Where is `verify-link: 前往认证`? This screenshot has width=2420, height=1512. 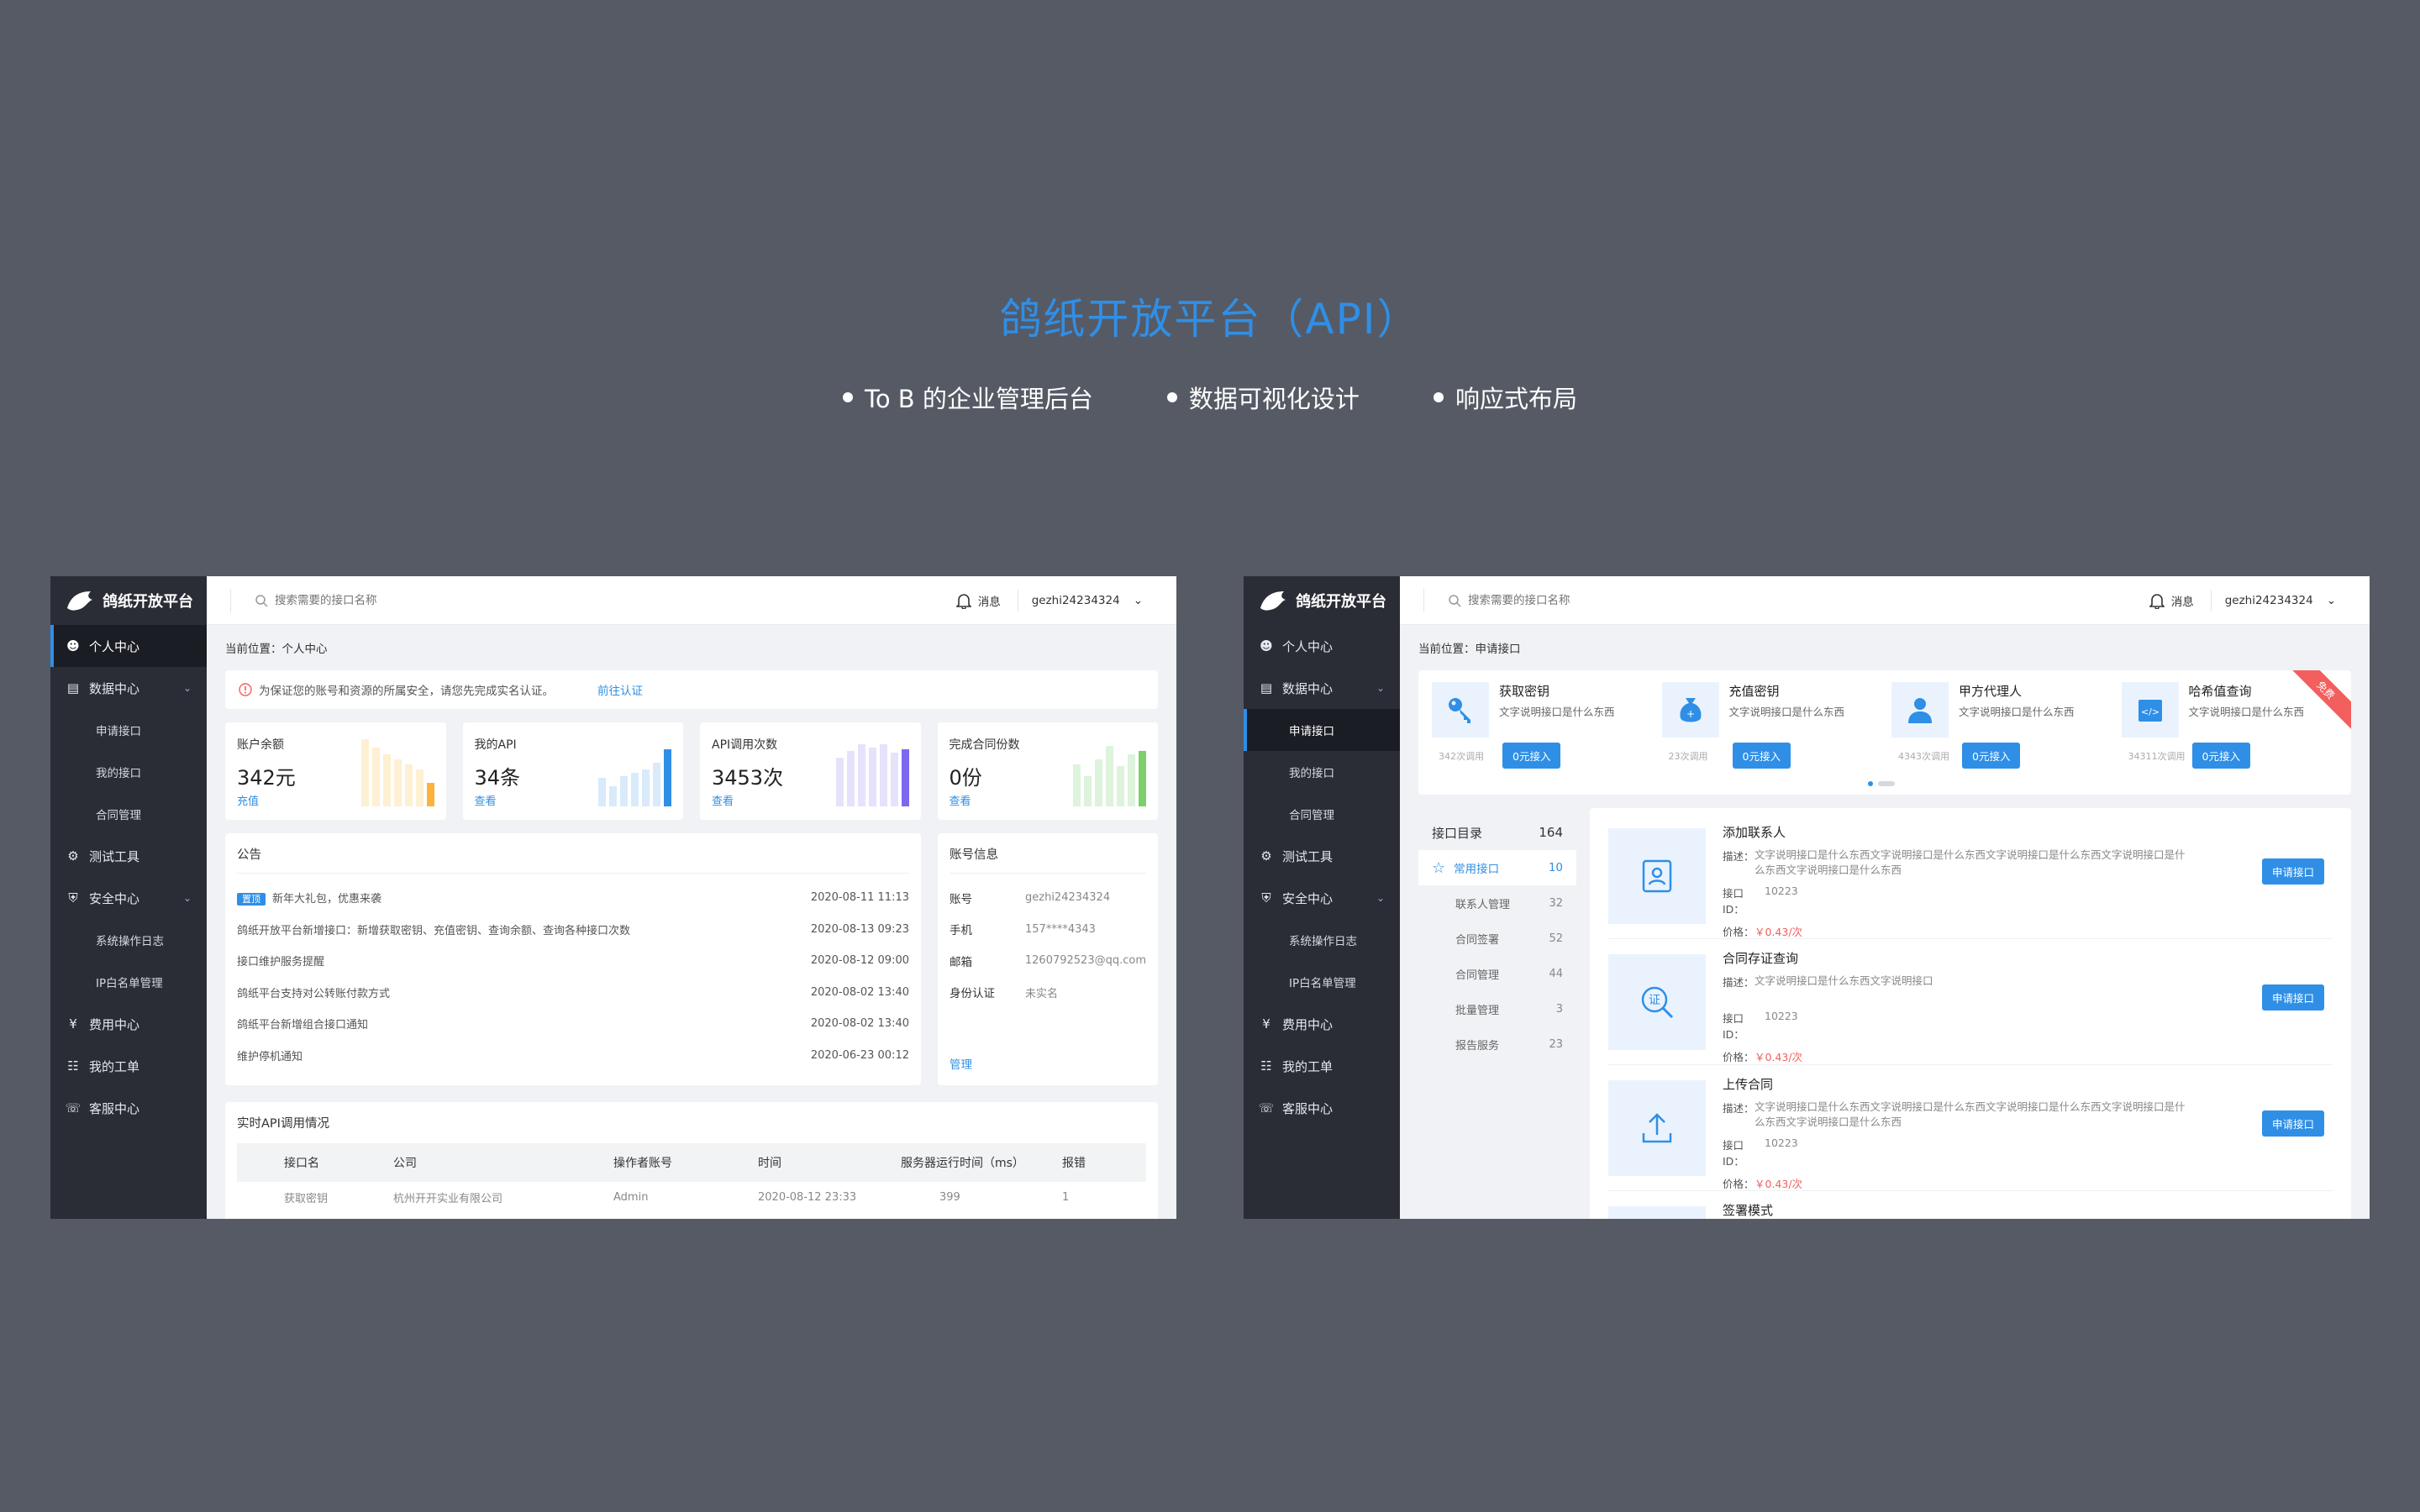
verify-link: 前往认证 is located at coordinates (620, 689).